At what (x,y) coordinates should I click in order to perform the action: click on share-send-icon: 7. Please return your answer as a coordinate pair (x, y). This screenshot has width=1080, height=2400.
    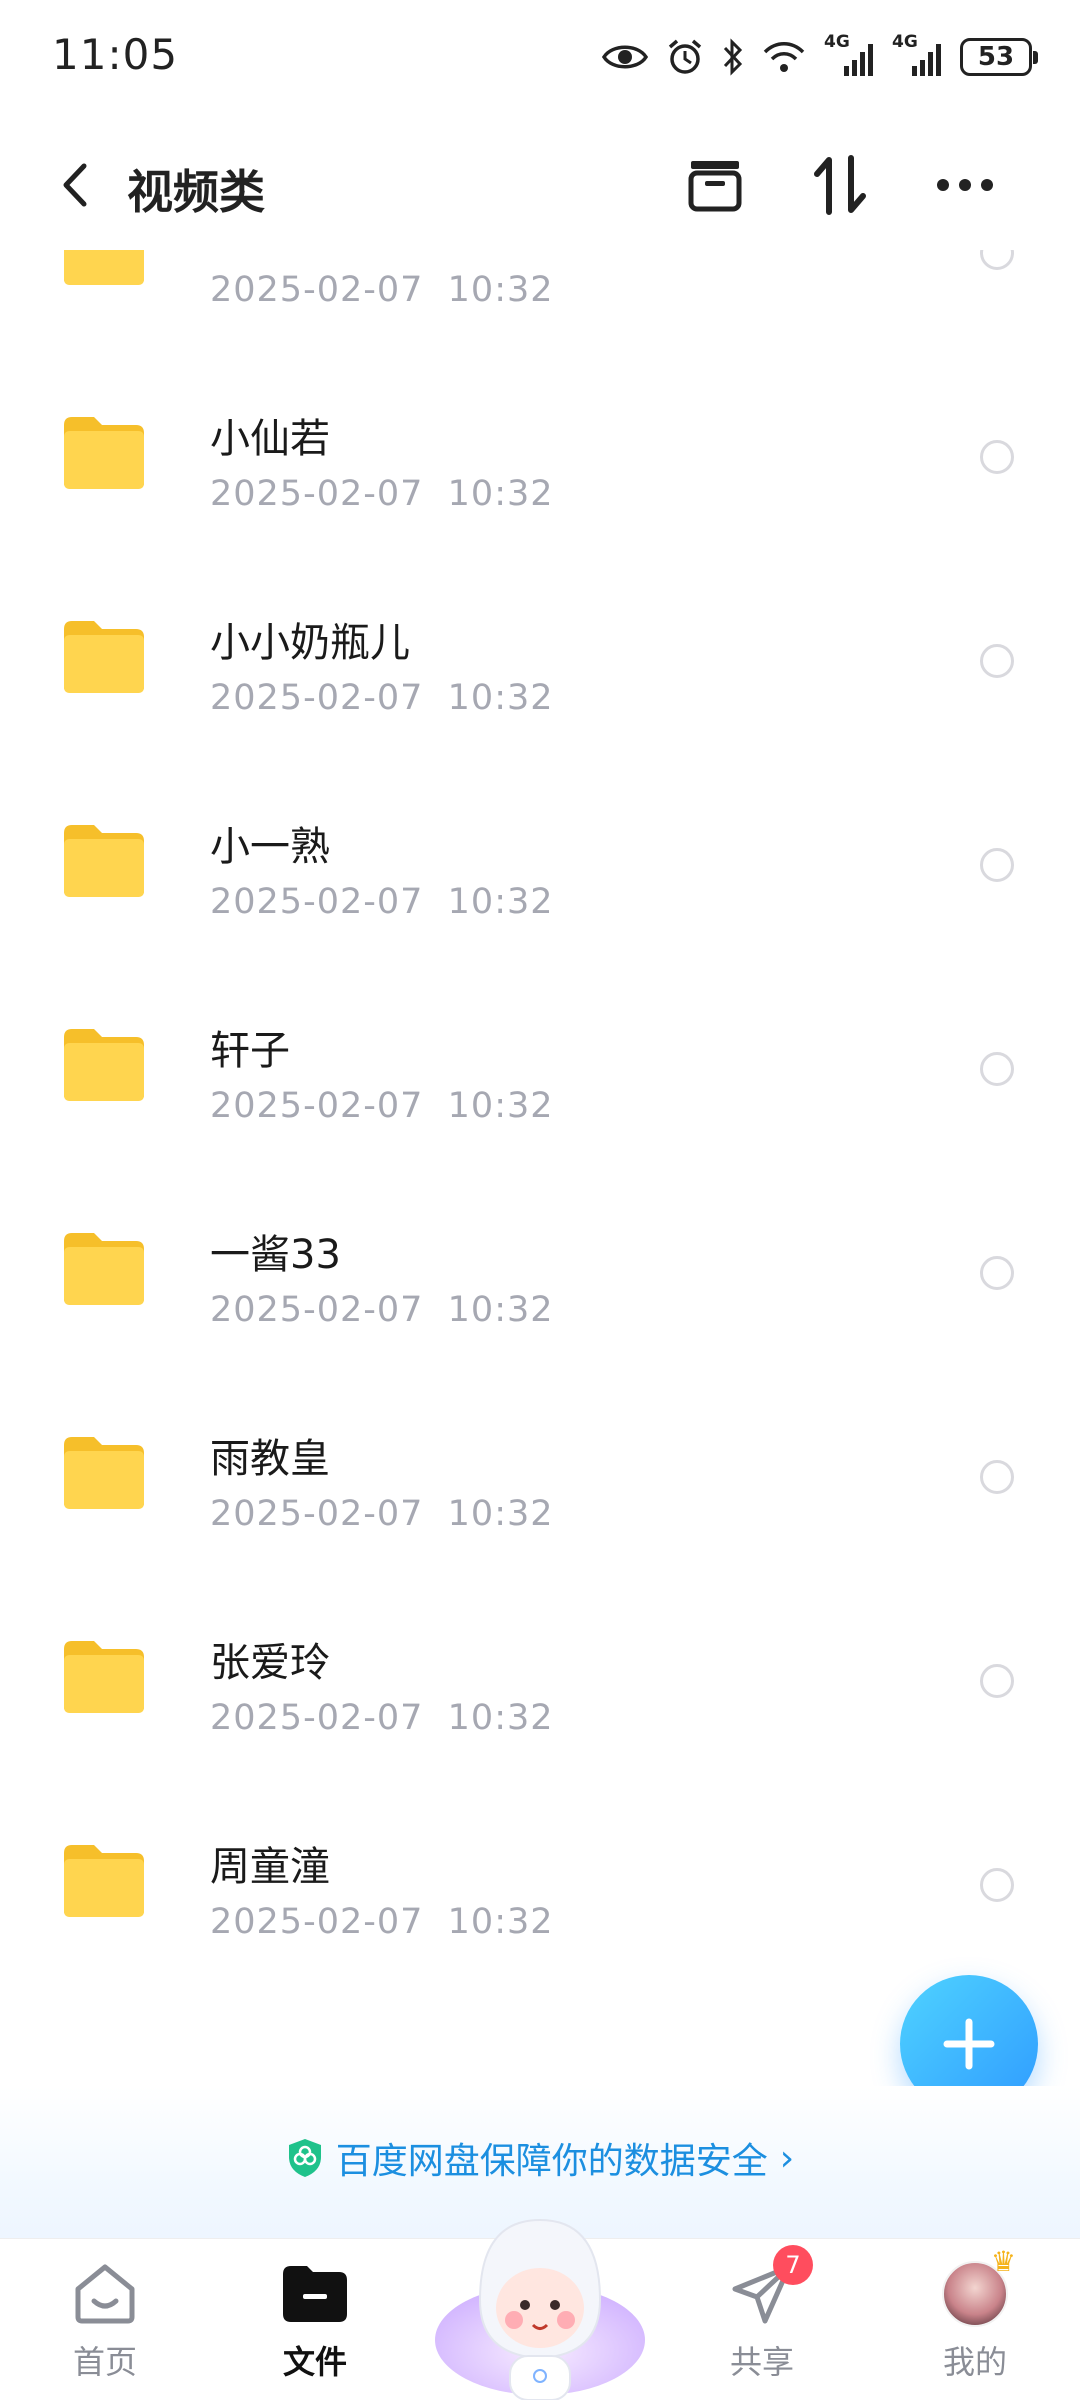
    Looking at the image, I should click on (770, 2287).